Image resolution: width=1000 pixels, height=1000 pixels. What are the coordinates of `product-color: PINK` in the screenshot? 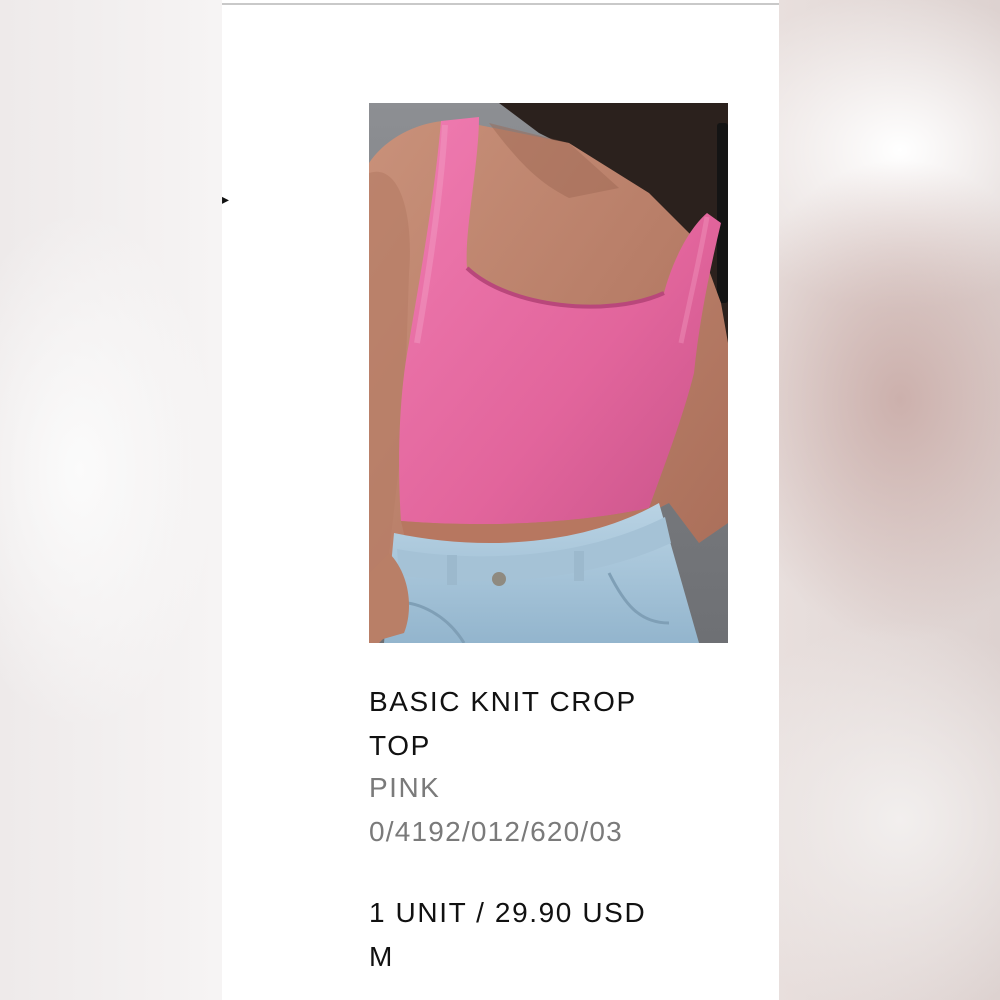 It's located at (405, 787).